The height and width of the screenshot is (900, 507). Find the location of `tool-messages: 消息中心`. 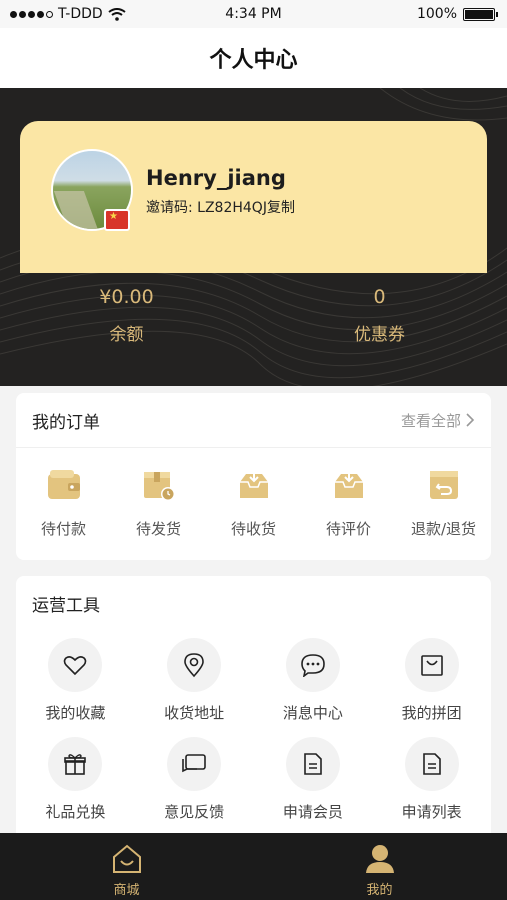

tool-messages: 消息中心 is located at coordinates (313, 680).